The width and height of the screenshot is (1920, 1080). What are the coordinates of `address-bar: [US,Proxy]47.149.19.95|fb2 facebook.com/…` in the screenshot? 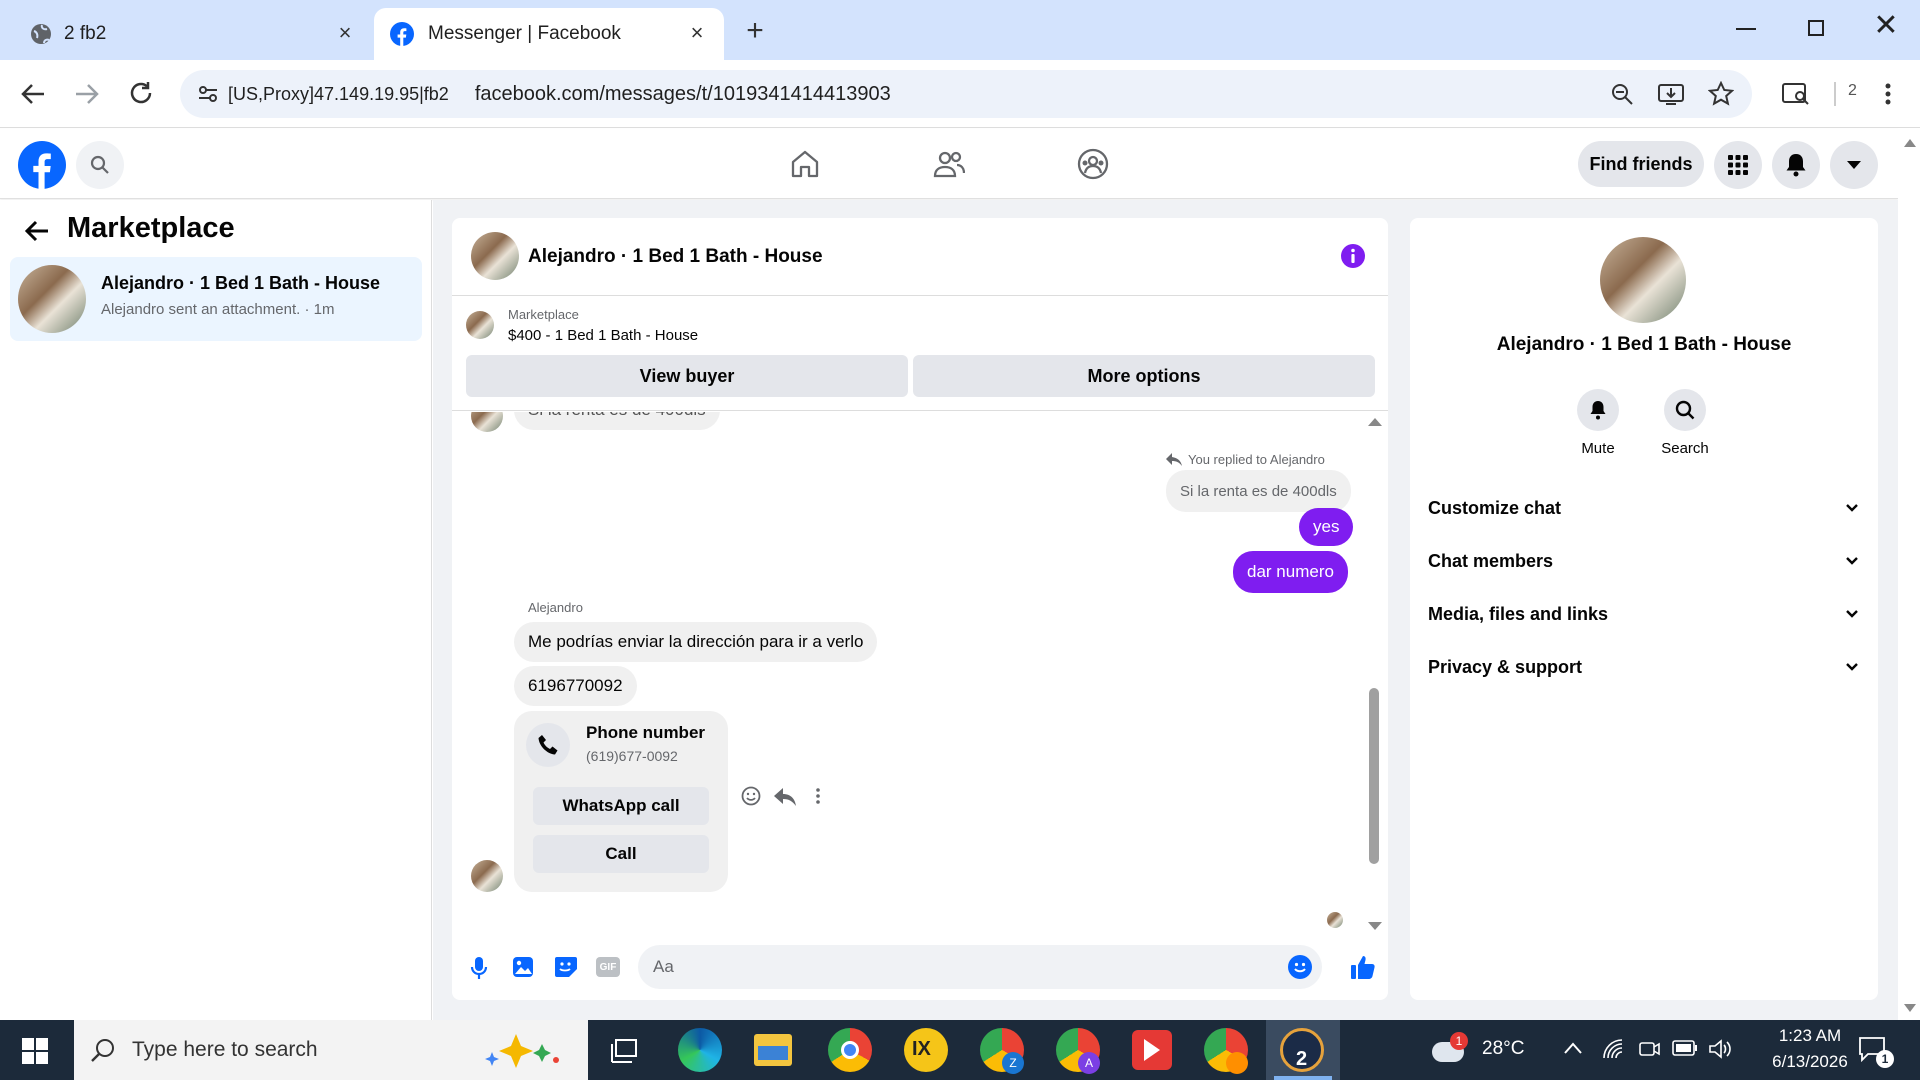 It's located at (966, 94).